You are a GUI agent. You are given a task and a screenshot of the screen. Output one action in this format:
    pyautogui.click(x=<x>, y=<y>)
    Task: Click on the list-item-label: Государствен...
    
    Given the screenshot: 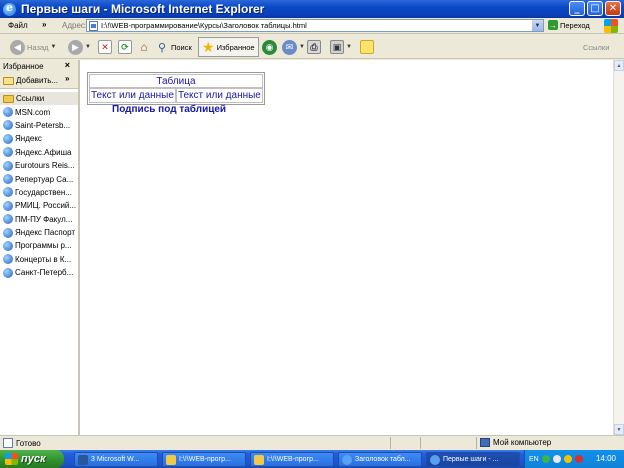 What is the action you would take?
    pyautogui.click(x=43, y=192)
    